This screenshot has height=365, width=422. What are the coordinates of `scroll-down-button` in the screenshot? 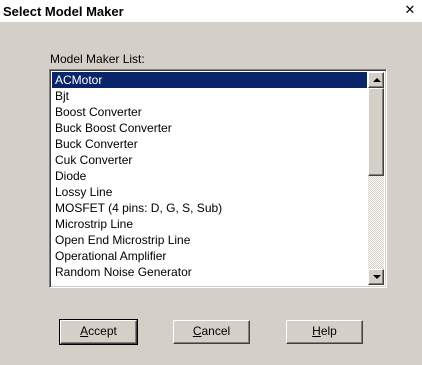 It's located at (376, 277).